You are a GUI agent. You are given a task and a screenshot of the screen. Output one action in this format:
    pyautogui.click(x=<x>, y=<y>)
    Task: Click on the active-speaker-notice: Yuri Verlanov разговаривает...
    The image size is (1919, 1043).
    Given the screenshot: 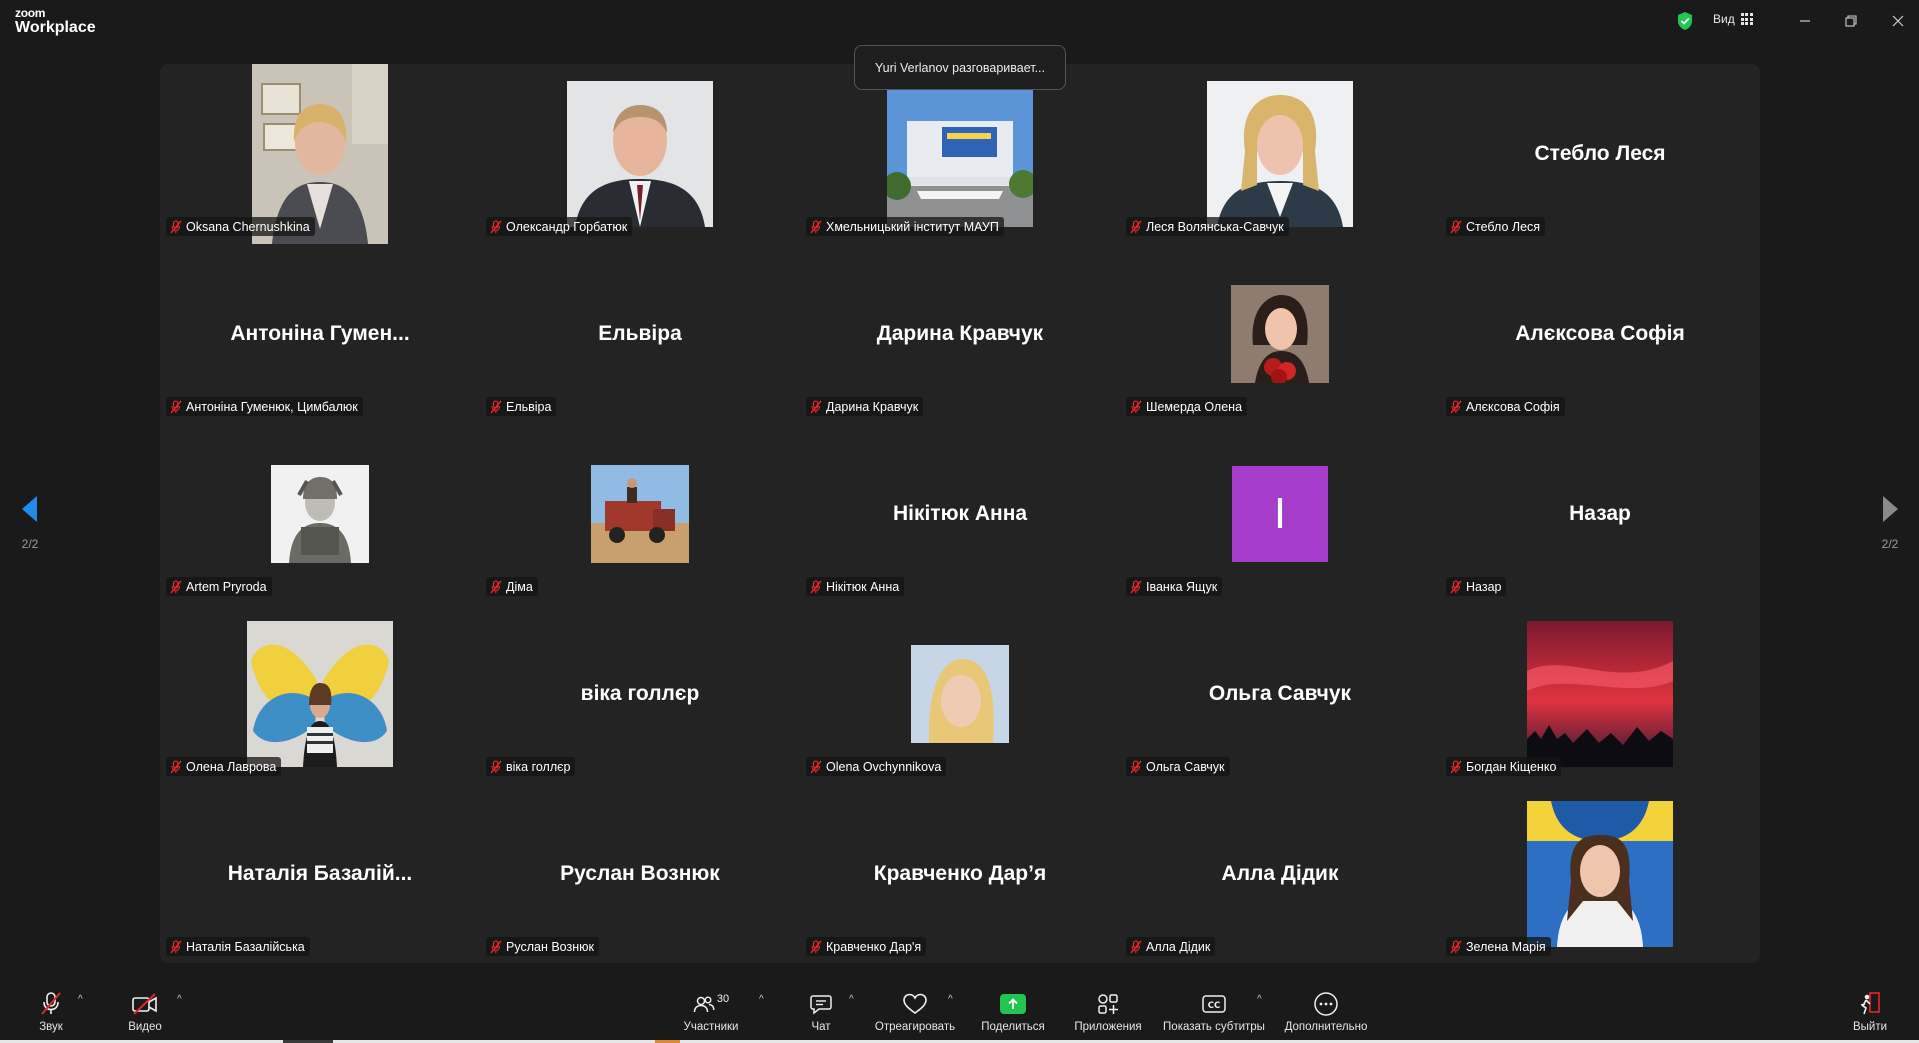 What is the action you would take?
    pyautogui.click(x=960, y=67)
    